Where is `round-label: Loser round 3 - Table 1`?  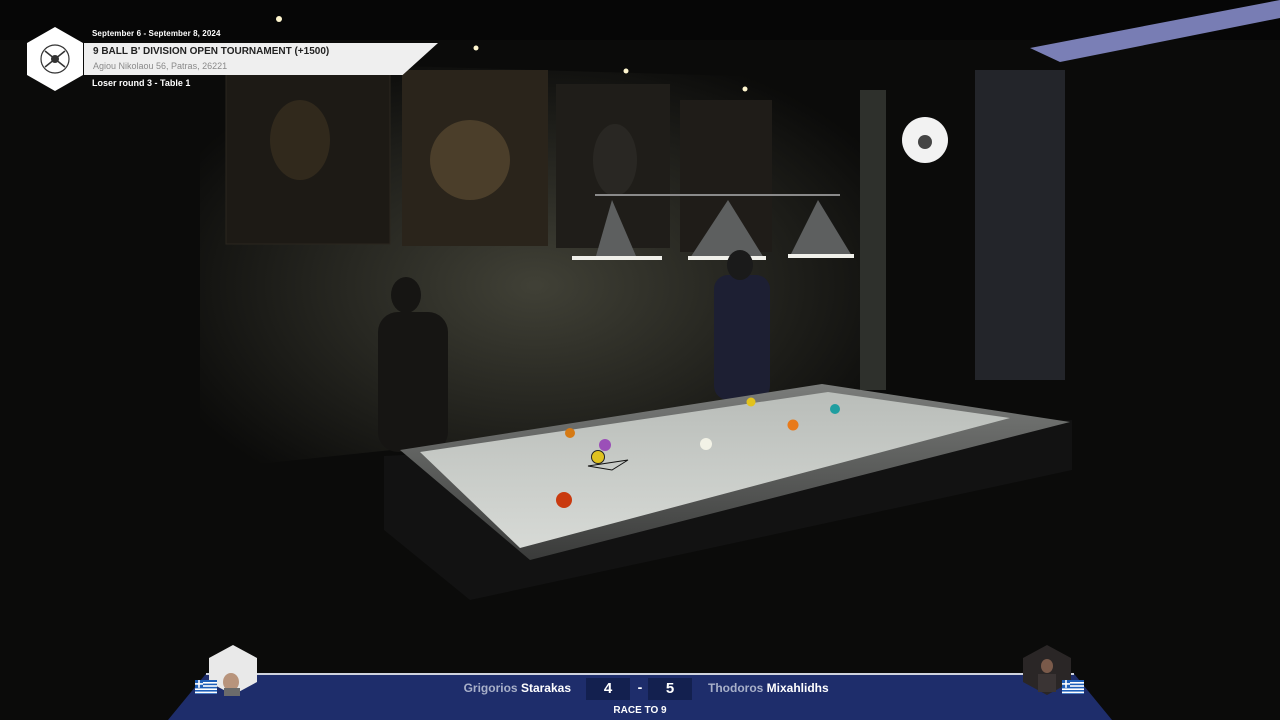 round-label: Loser round 3 - Table 1 is located at coordinates (141, 83).